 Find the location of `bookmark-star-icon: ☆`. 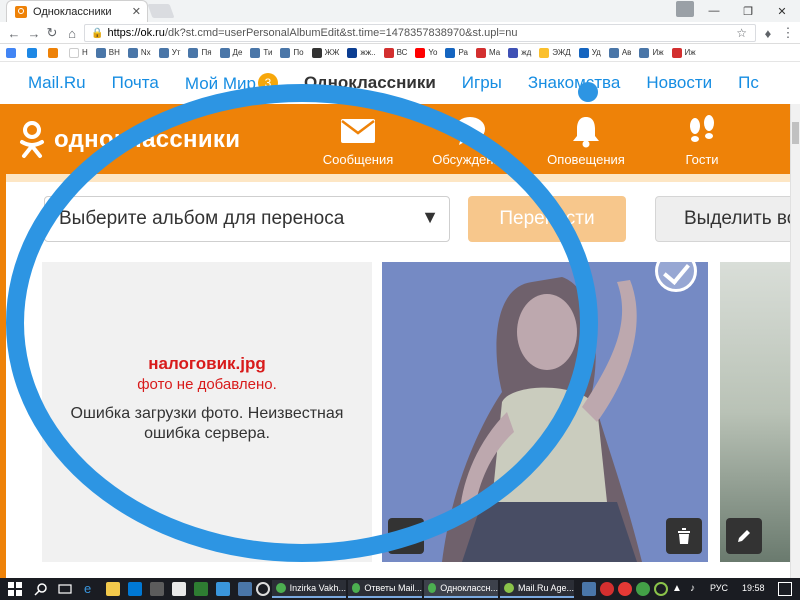

bookmark-star-icon: ☆ is located at coordinates (741, 33).